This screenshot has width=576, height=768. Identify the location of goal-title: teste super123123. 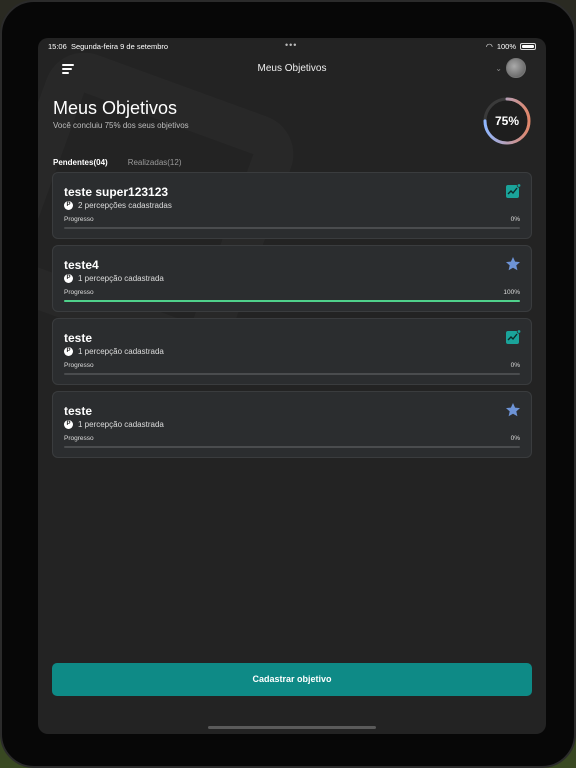
(116, 192).